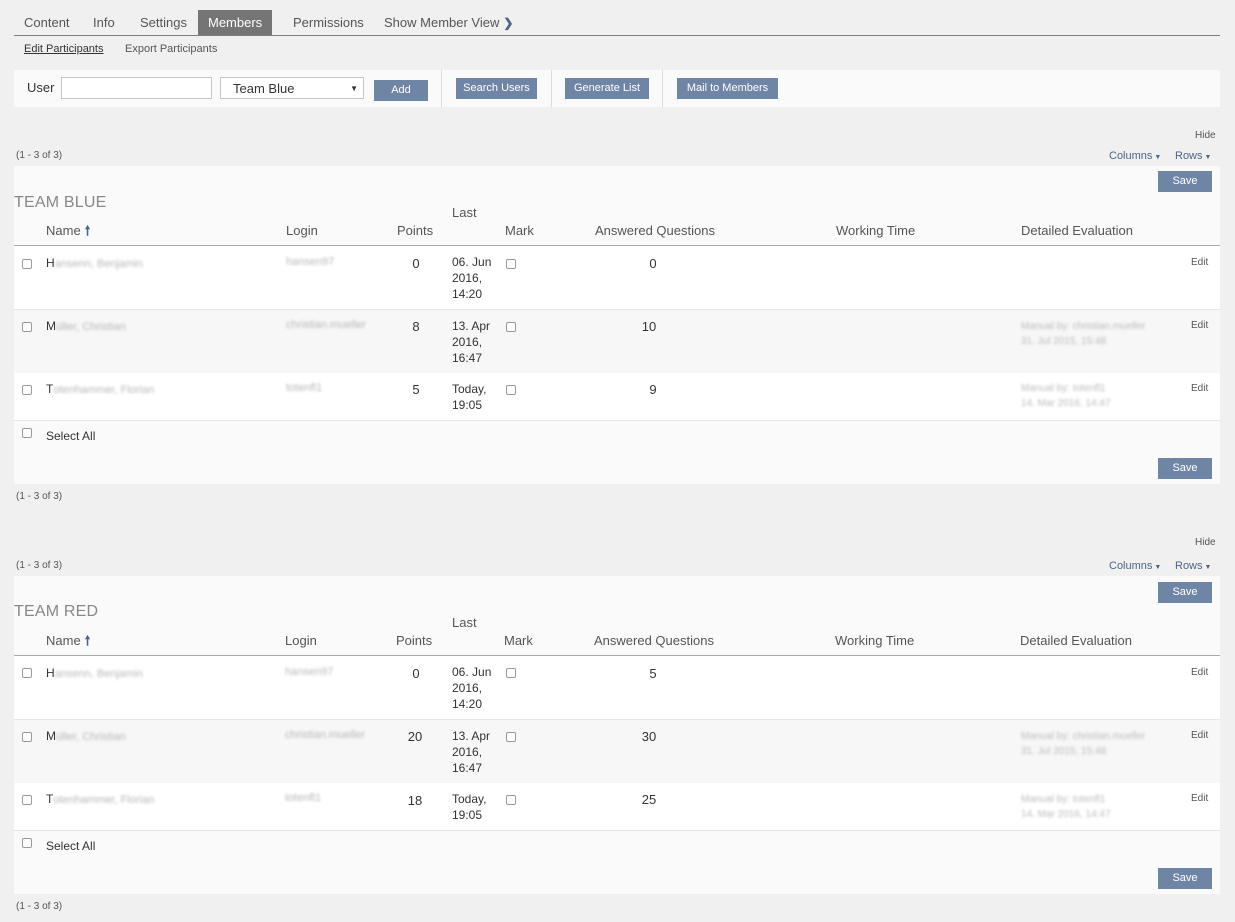  I want to click on participant-points: 18, so click(415, 800).